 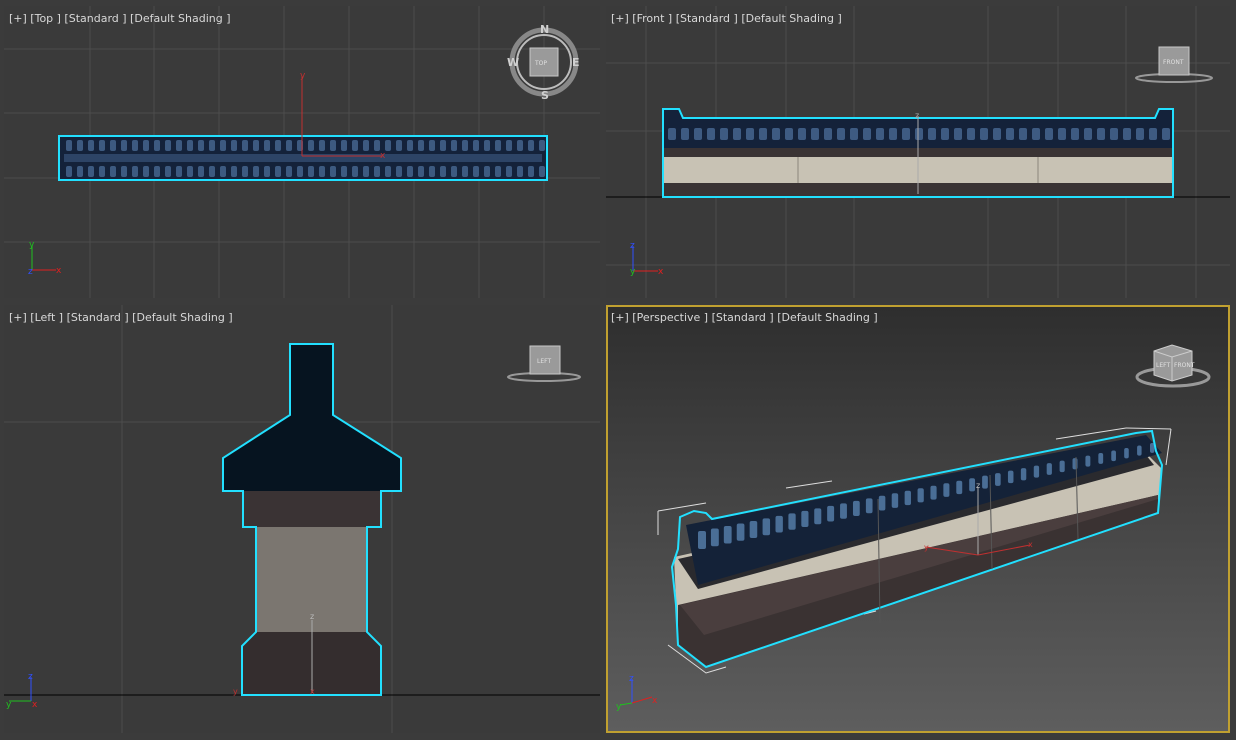 I want to click on ridge-bar, so click(x=303, y=158).